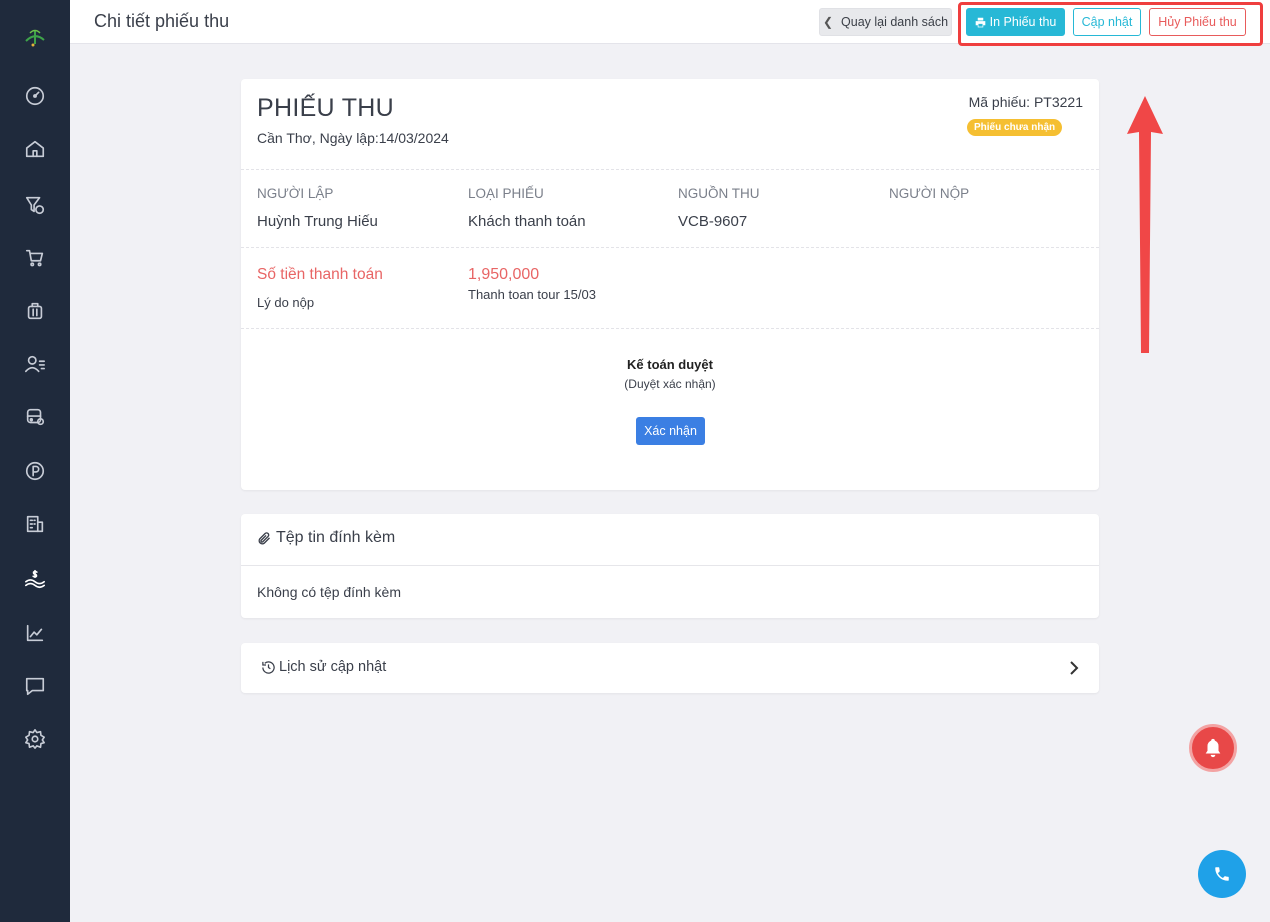  I want to click on bell-icon, so click(1213, 748).